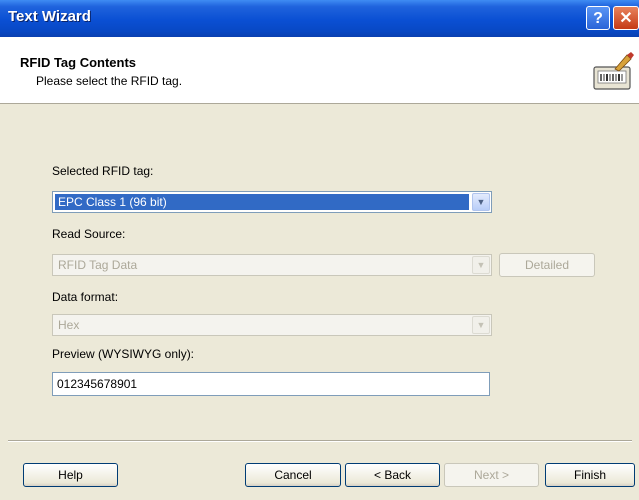  What do you see at coordinates (293, 475) in the screenshot?
I see `cancel-button: Cancel` at bounding box center [293, 475].